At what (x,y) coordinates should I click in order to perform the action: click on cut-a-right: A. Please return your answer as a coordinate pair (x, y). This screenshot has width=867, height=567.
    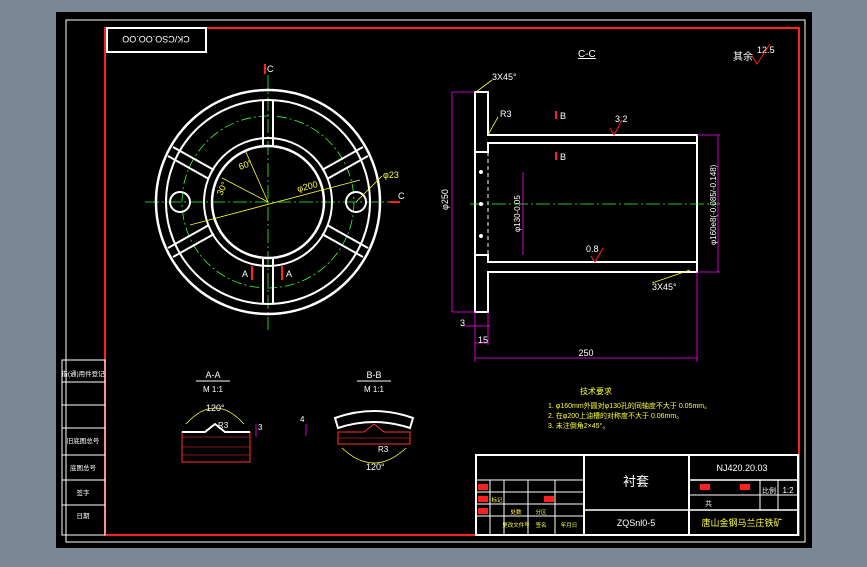
    Looking at the image, I should click on (289, 274).